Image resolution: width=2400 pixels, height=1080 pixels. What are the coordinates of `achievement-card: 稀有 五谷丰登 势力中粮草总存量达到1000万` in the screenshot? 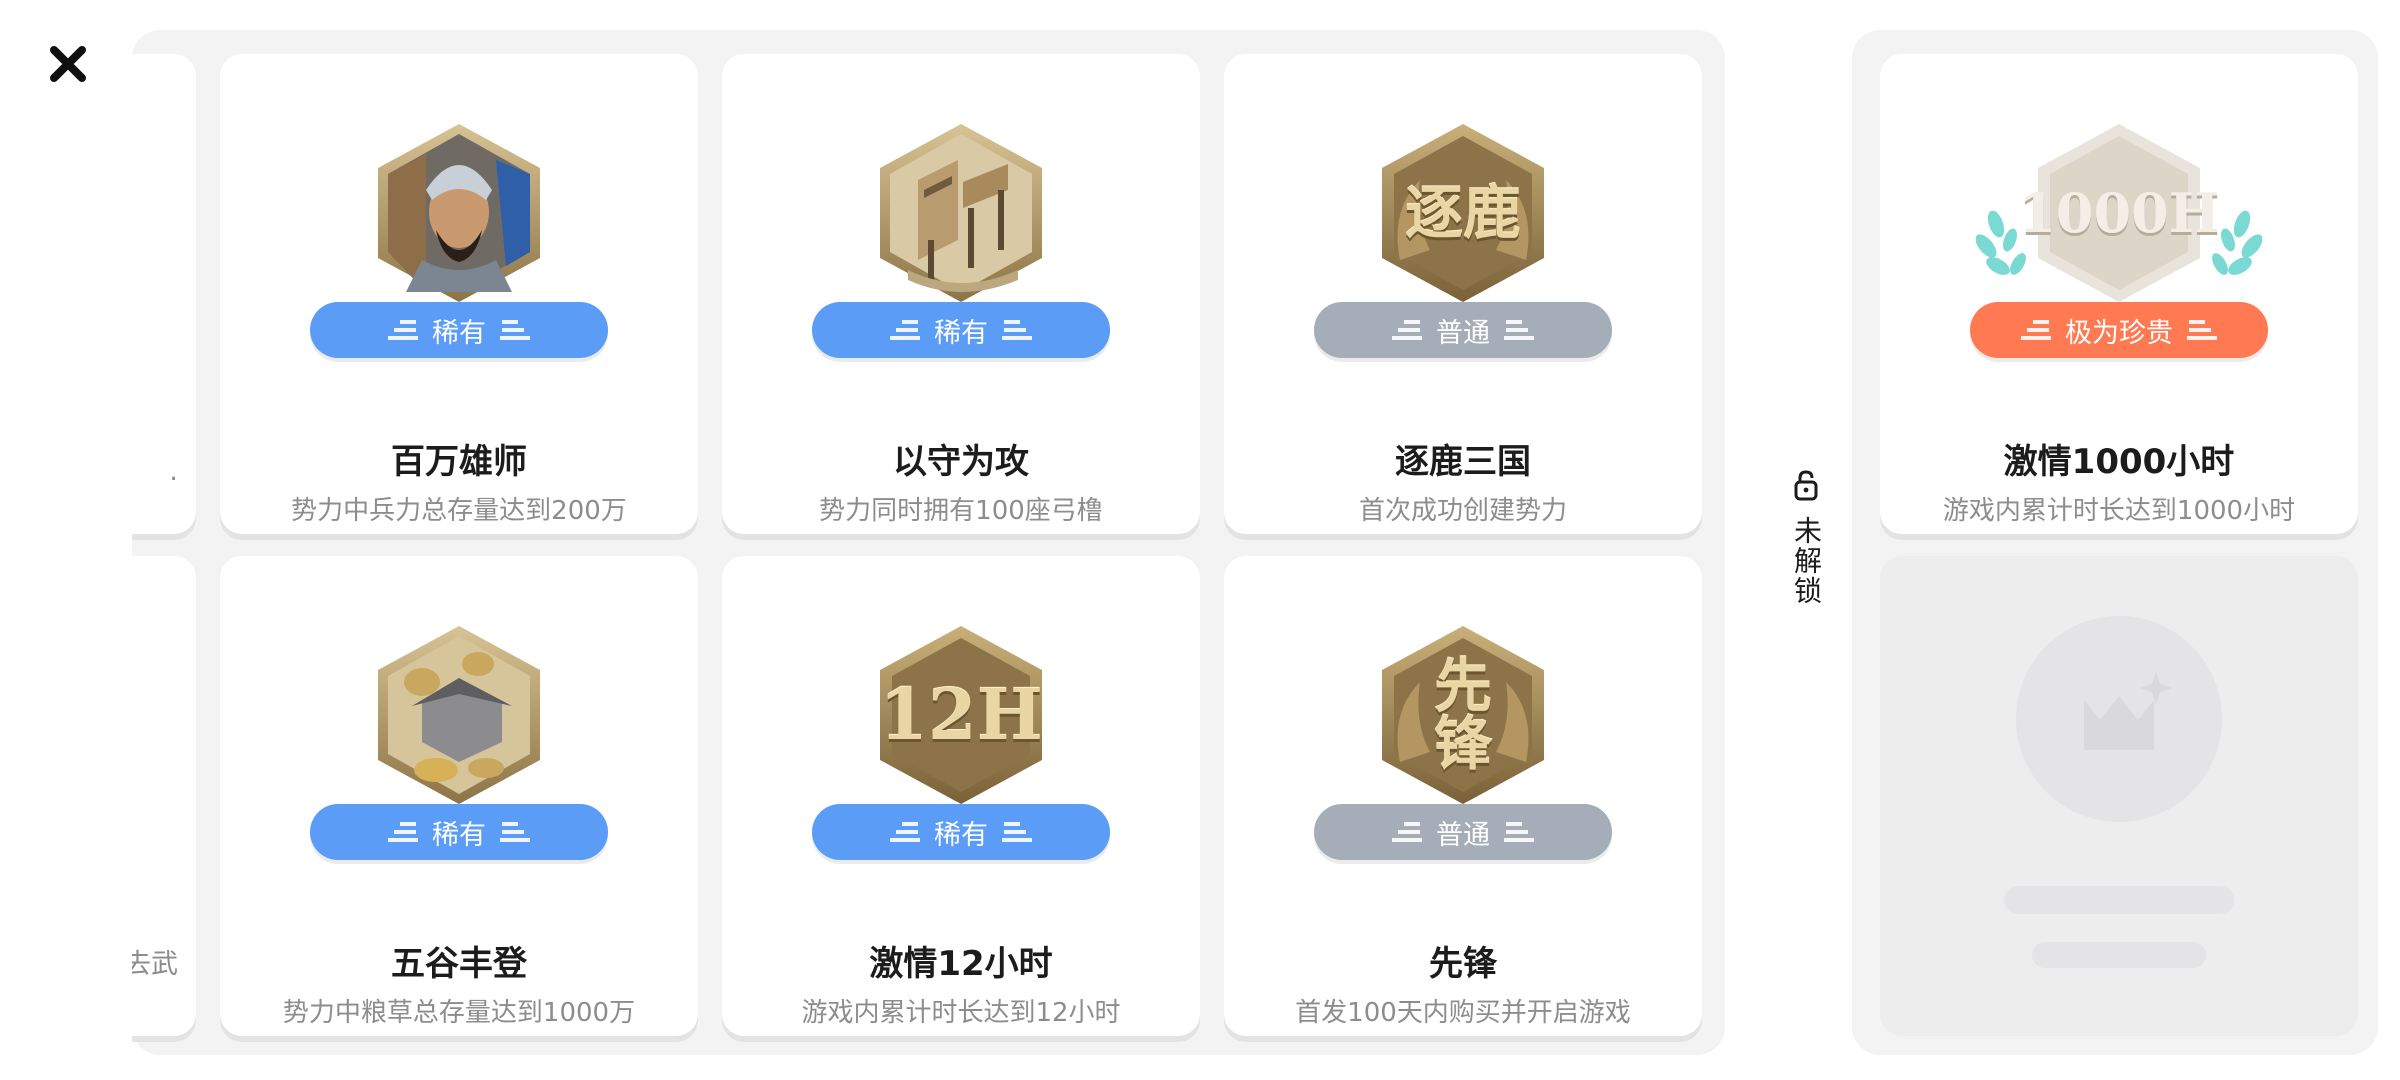 It's located at (459, 796).